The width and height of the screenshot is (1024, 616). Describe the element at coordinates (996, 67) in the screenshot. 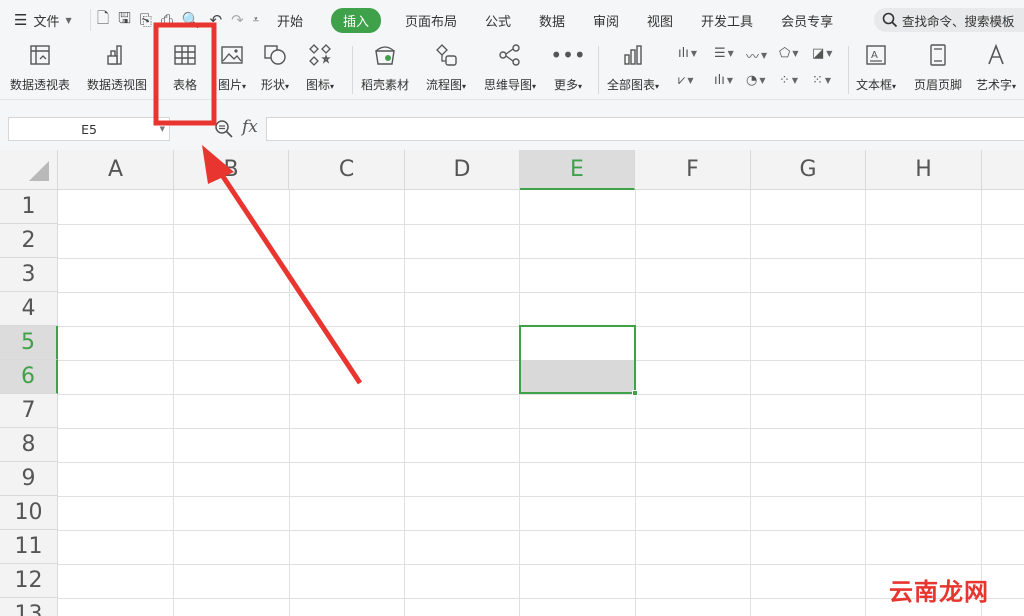

I see `wordart-button: 艺术字▾` at that location.